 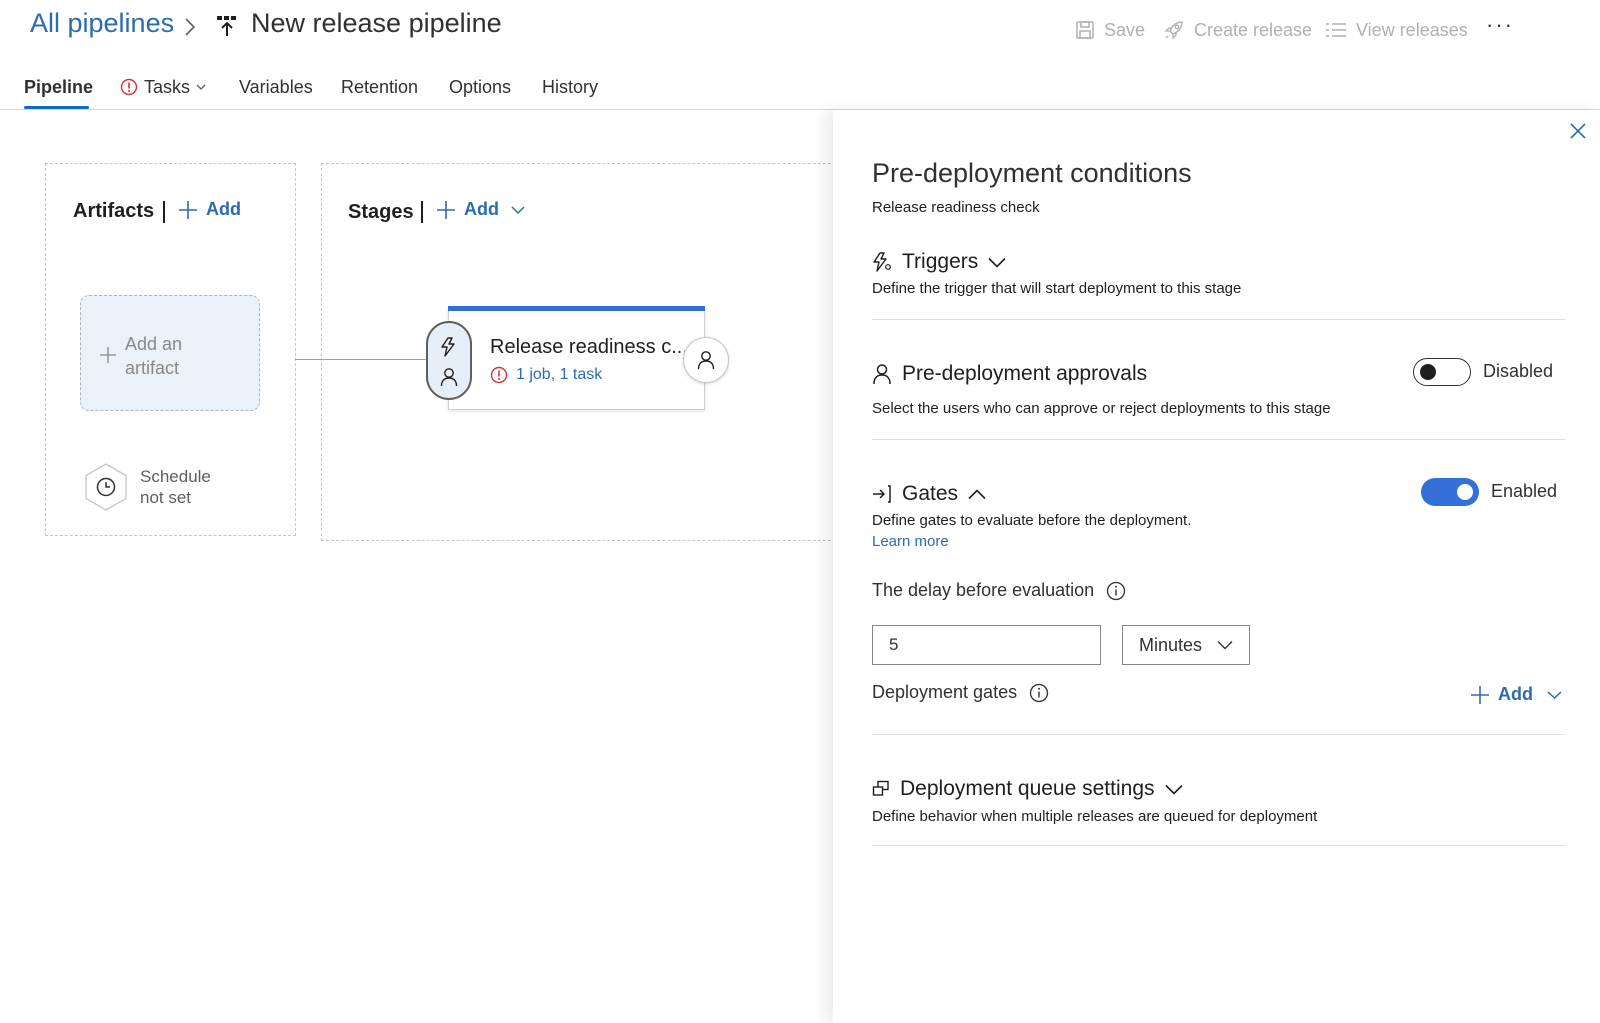 I want to click on tab-pipeline: Pipeline, so click(x=58, y=87).